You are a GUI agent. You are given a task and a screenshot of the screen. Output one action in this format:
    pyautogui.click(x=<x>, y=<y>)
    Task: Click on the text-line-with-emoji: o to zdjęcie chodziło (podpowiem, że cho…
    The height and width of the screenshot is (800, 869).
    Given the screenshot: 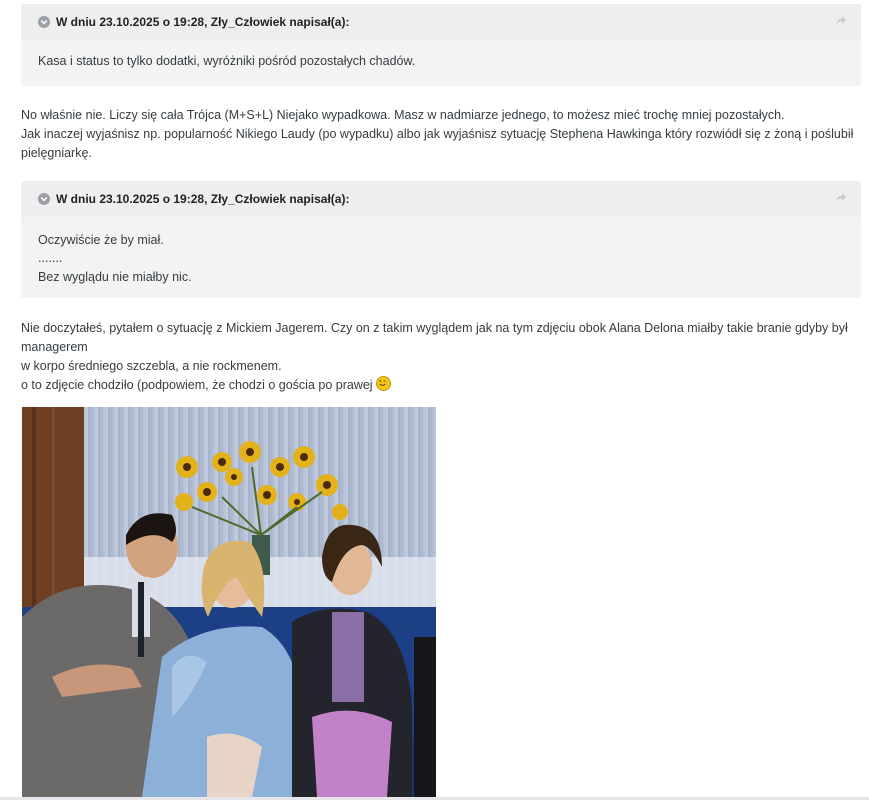 What is the action you would take?
    pyautogui.click(x=441, y=385)
    